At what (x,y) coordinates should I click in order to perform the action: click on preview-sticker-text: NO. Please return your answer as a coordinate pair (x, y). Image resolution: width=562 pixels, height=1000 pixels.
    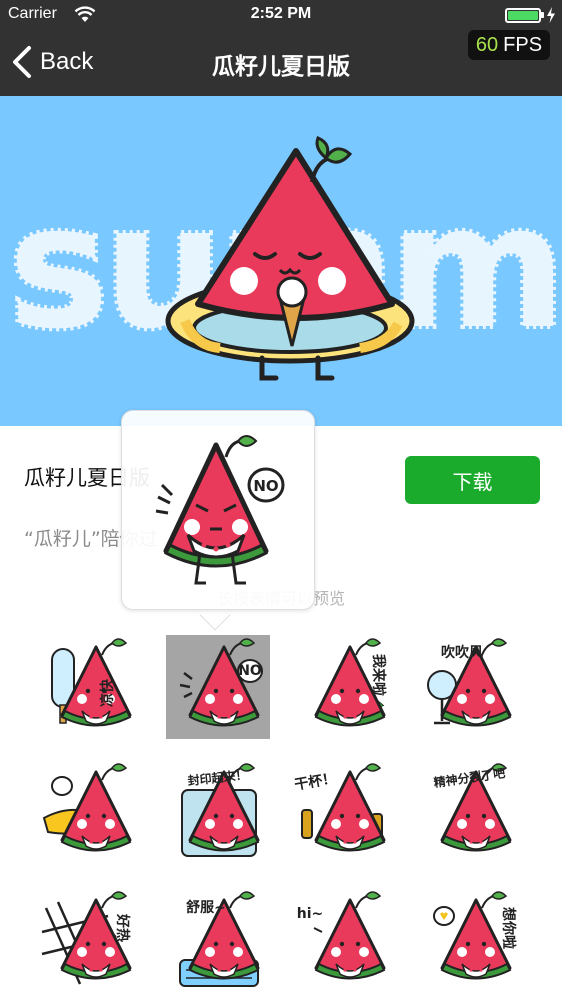
    Looking at the image, I should click on (265, 486).